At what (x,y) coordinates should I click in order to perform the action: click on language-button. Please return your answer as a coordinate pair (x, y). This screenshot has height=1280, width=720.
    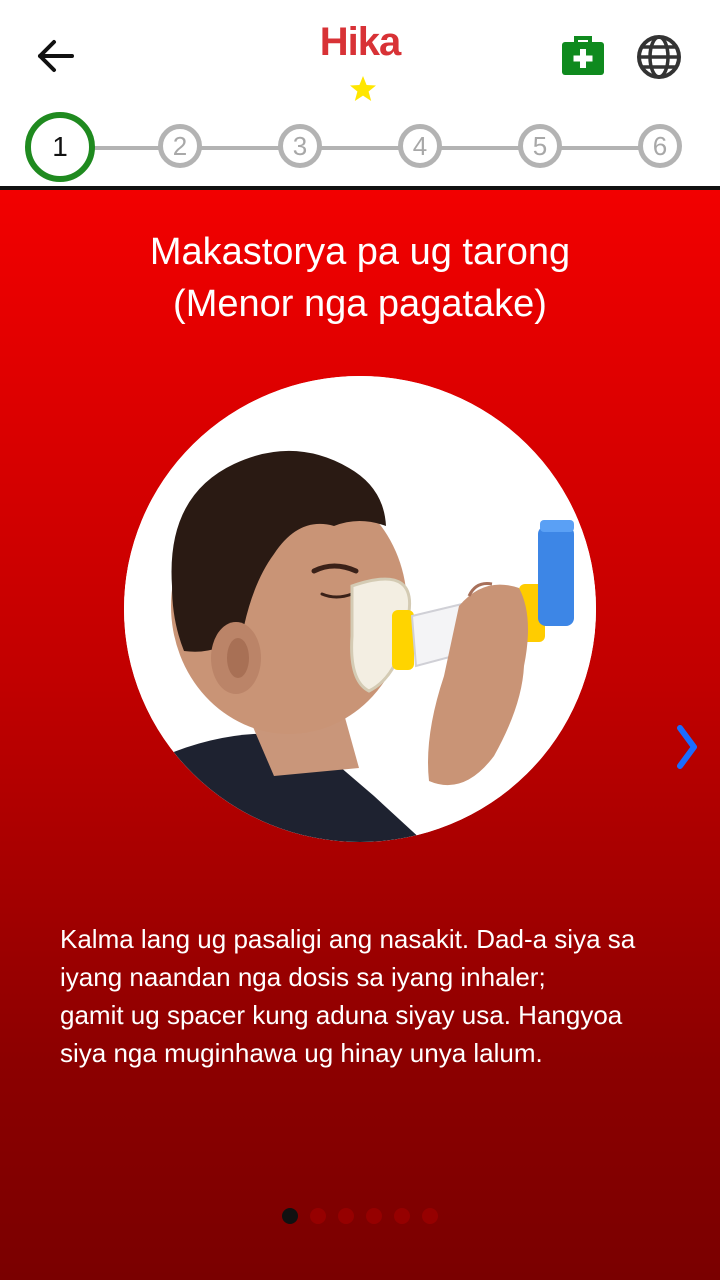
    Looking at the image, I should click on (659, 57).